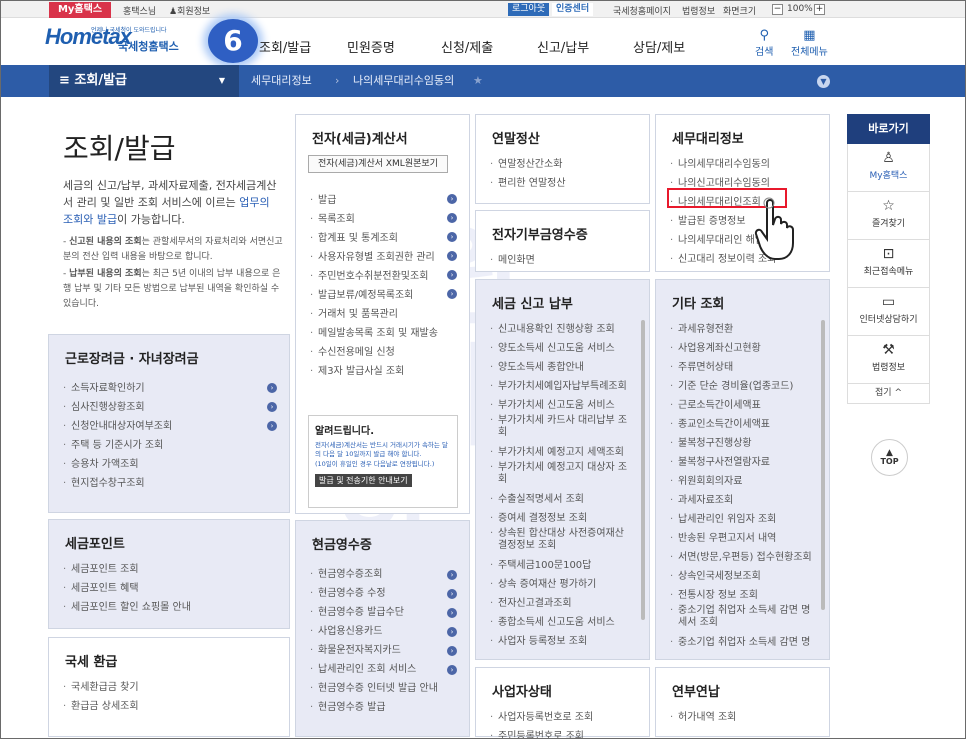  What do you see at coordinates (809, 43) in the screenshot?
I see `all-menu-button: ▦ 전체메뉴` at bounding box center [809, 43].